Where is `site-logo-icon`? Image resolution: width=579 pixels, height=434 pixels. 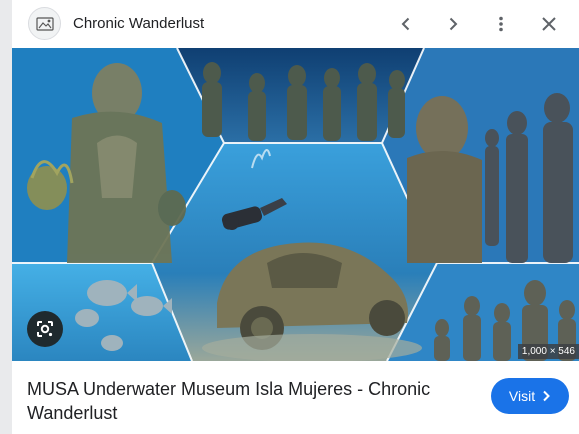
site-logo-icon is located at coordinates (44, 23).